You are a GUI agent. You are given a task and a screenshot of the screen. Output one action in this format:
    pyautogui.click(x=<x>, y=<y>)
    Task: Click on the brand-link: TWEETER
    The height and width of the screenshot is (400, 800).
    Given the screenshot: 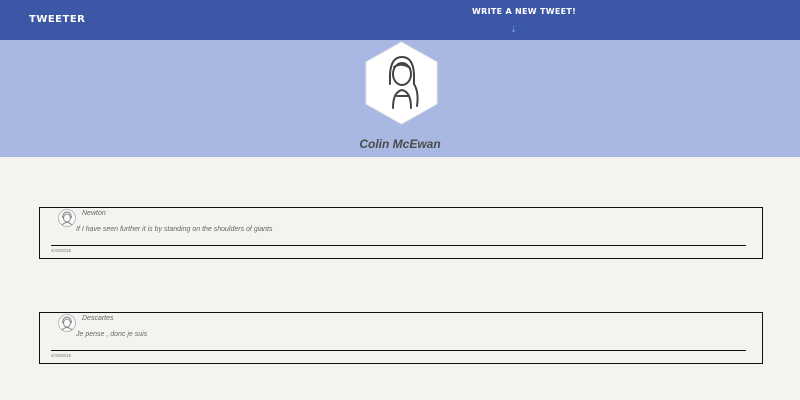 What is the action you would take?
    pyautogui.click(x=57, y=19)
    